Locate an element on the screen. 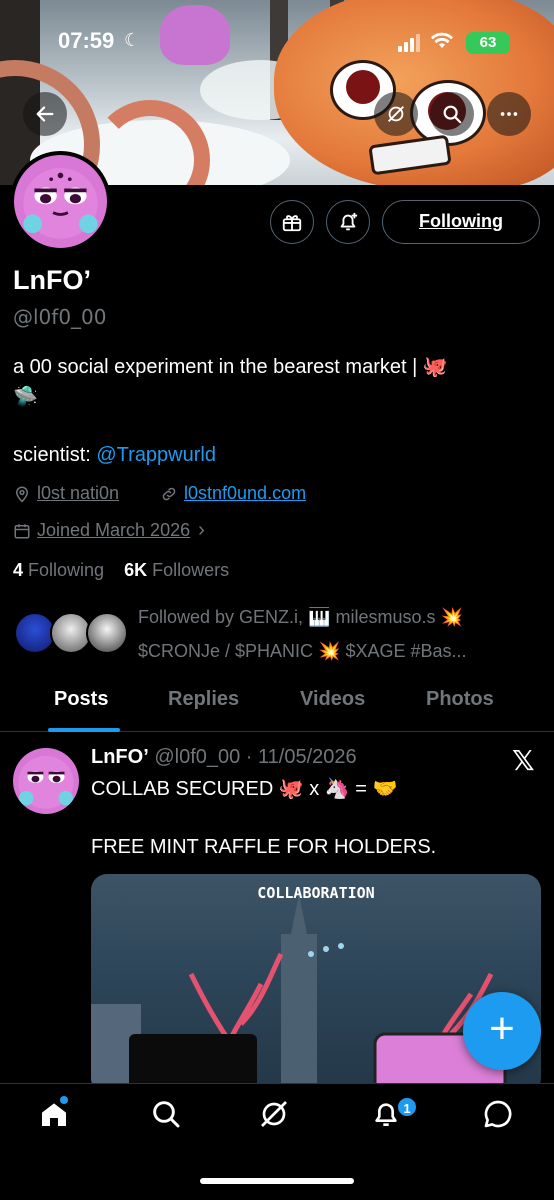 The image size is (554, 1200). compose-post-button: + is located at coordinates (502, 1031).